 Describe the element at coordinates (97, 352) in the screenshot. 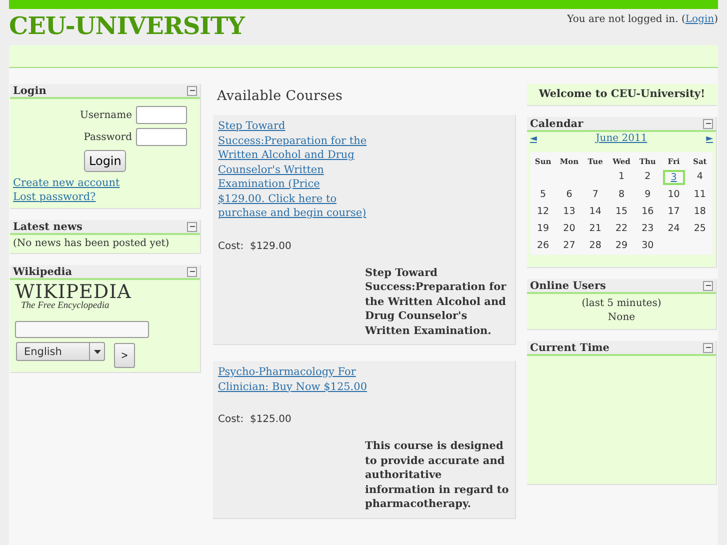

I see `caret-icon` at that location.